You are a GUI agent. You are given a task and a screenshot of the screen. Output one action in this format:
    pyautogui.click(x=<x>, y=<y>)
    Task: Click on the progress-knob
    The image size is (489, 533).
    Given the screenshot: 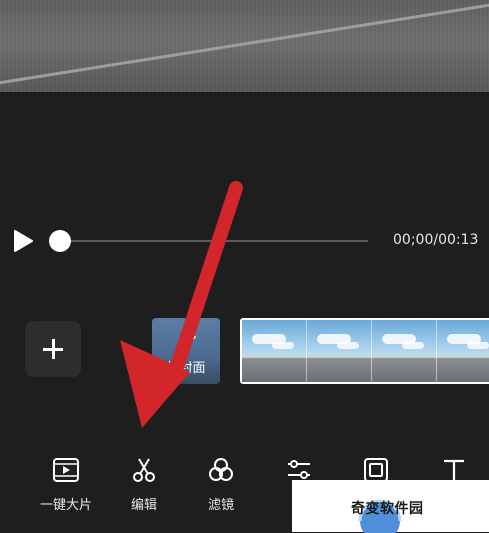 What is the action you would take?
    pyautogui.click(x=60, y=241)
    